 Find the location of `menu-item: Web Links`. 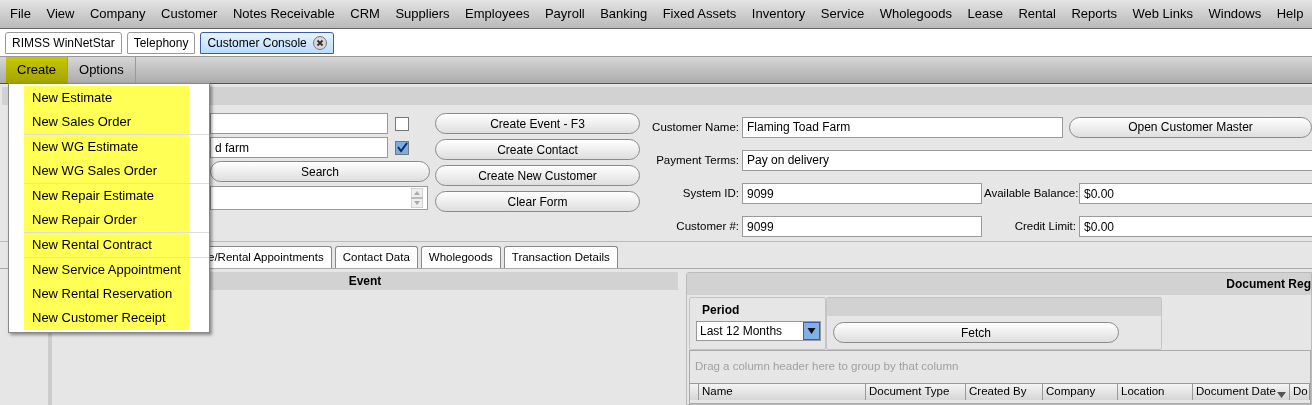

menu-item: Web Links is located at coordinates (1162, 14).